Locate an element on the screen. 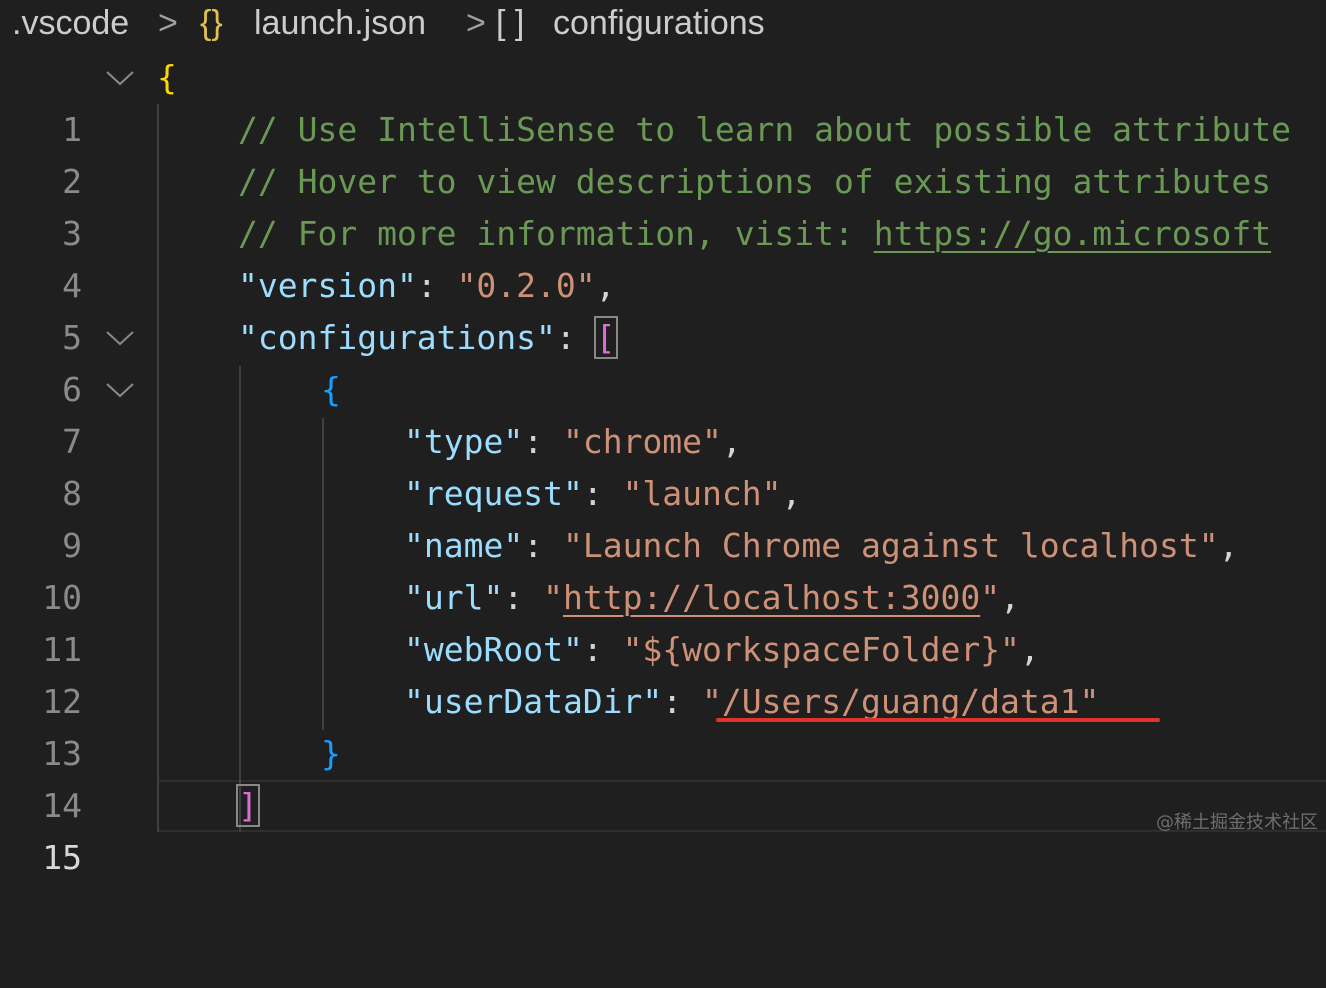  code-line: 15 ] is located at coordinates (663, 828).